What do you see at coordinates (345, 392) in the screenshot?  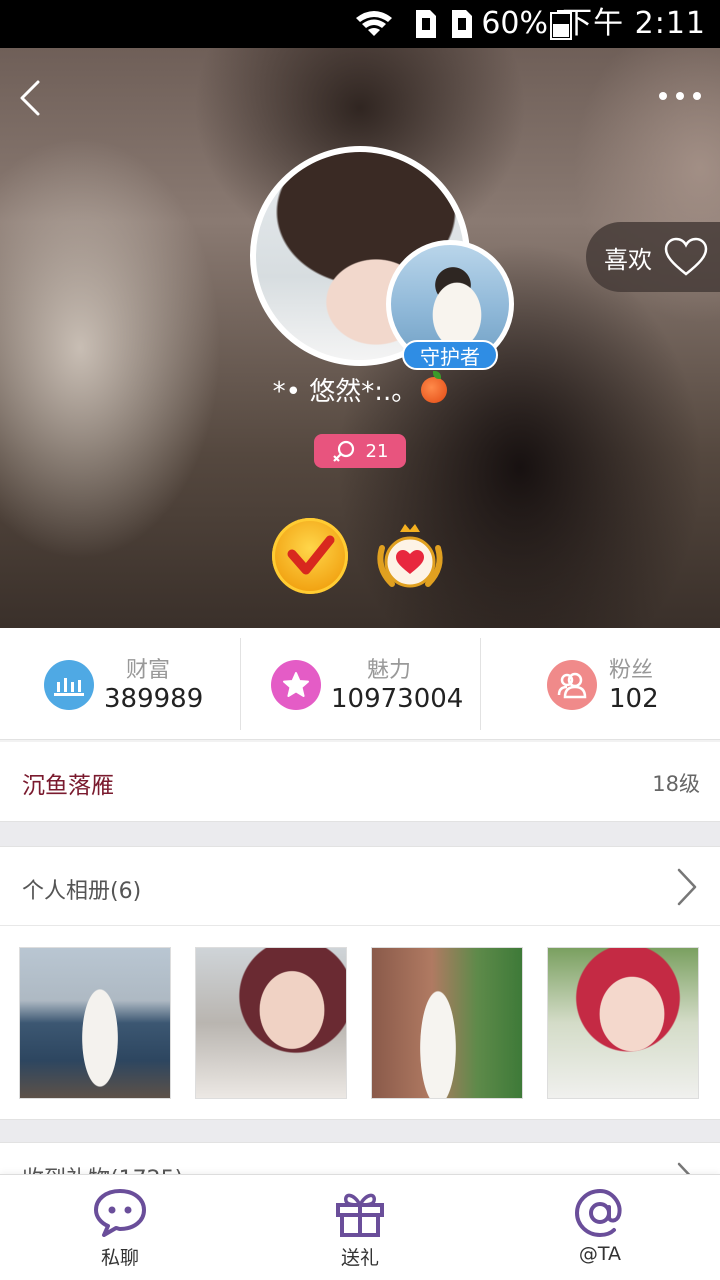 I see `nickname-text: *• 悠然*:.。` at bounding box center [345, 392].